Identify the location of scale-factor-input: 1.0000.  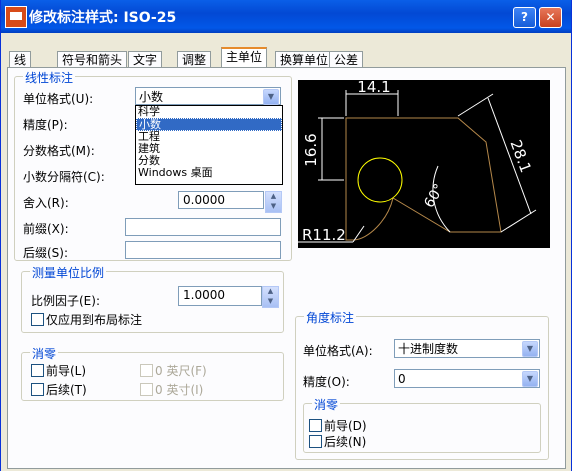
(220, 296).